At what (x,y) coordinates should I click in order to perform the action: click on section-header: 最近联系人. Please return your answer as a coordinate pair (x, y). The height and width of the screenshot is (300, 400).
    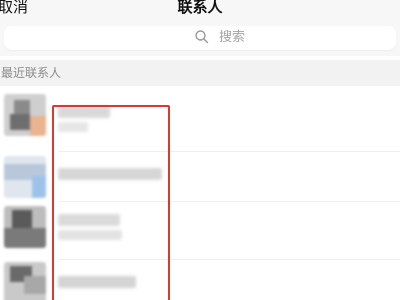
    Looking at the image, I should click on (200, 73).